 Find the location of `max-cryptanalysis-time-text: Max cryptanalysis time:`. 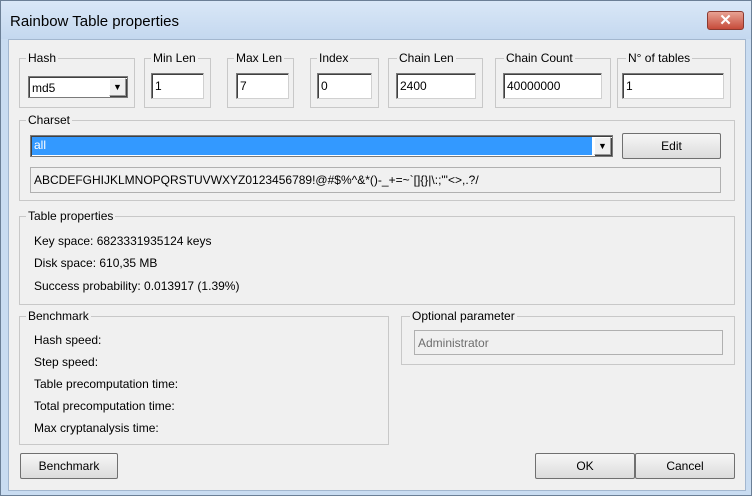

max-cryptanalysis-time-text: Max cryptanalysis time: is located at coordinates (96, 428).